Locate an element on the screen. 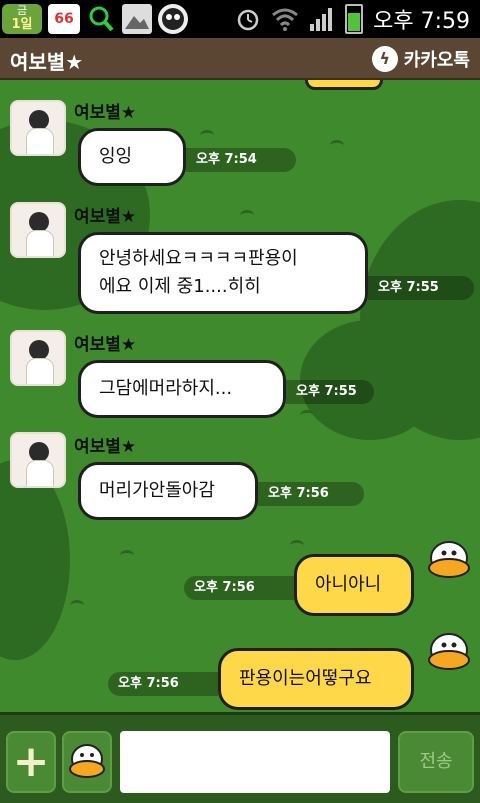  brand-label: 카카오톡 is located at coordinates (436, 60).